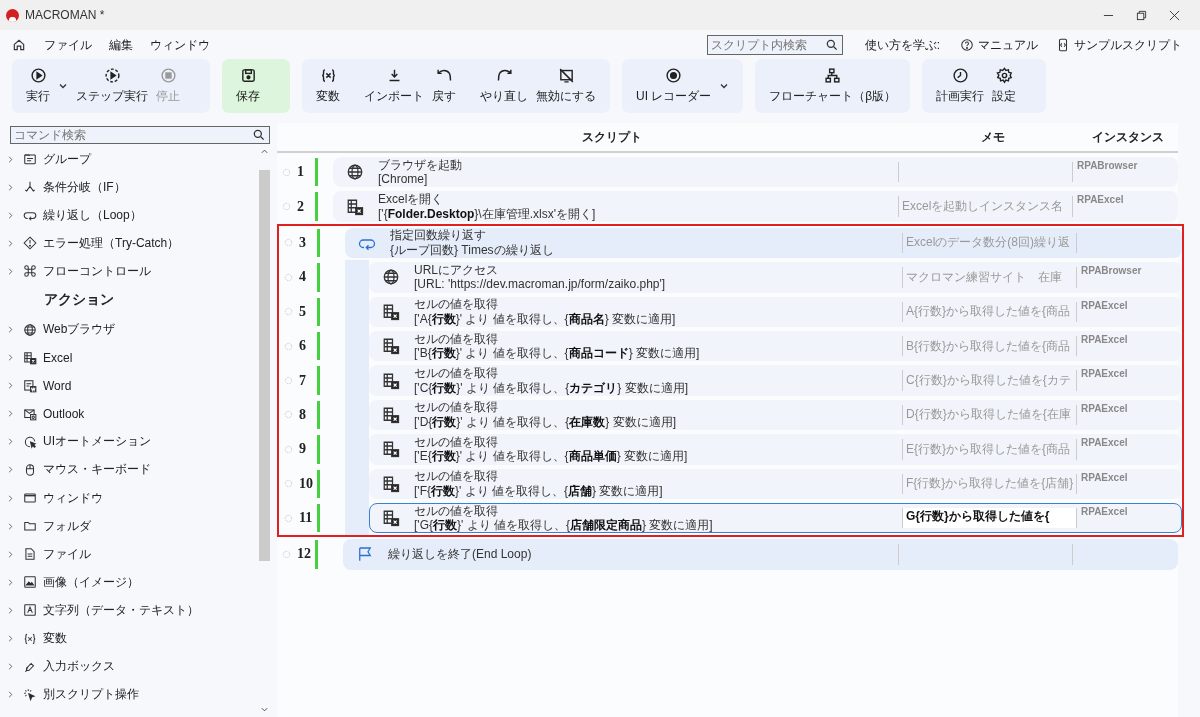 This screenshot has height=717, width=1200. Describe the element at coordinates (683, 86) in the screenshot. I see `toolbar-button: UI レコーダー` at that location.